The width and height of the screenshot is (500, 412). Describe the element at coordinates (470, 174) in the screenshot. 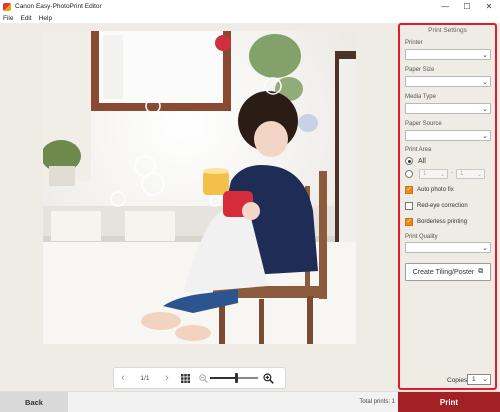

I see `range-to-select: 1 ⌄` at that location.